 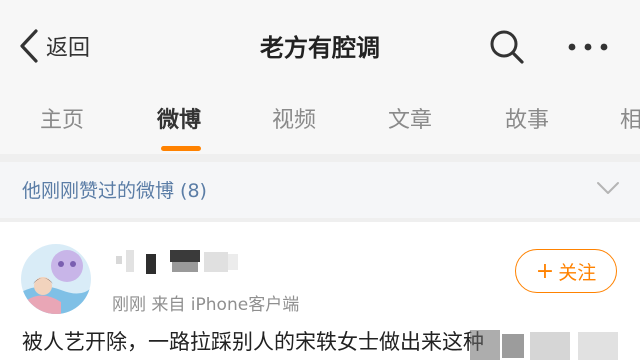 What do you see at coordinates (62, 118) in the screenshot?
I see `tab-home: 主页` at bounding box center [62, 118].